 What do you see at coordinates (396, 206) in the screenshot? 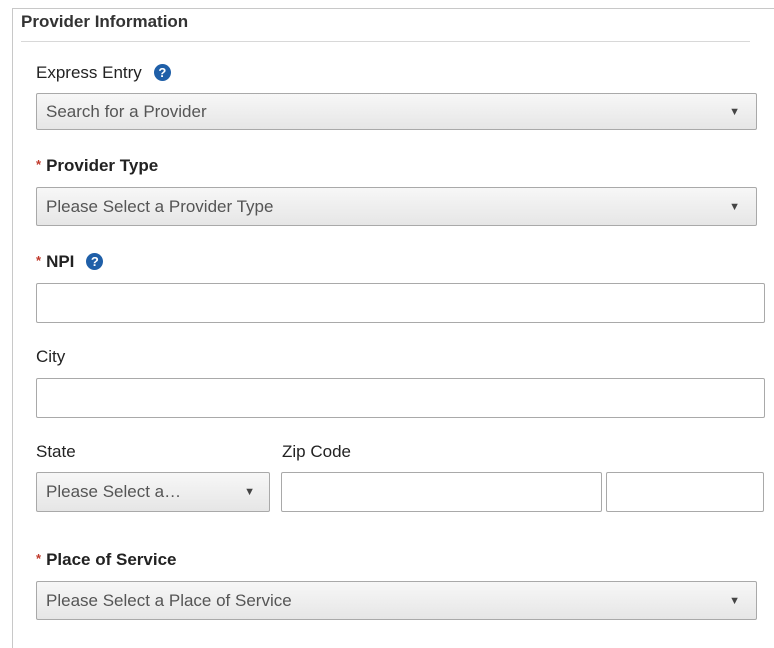
I see `provider-type-select: Please Select a Provider Type ▼` at bounding box center [396, 206].